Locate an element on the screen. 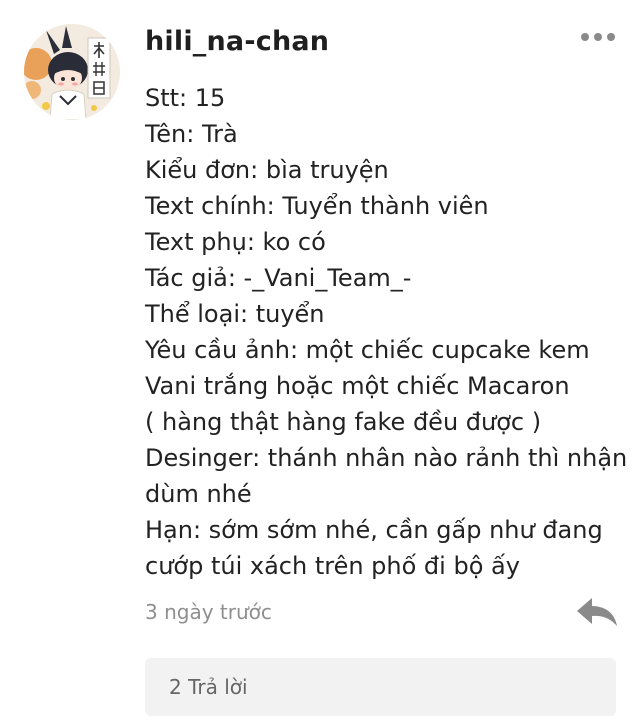 The height and width of the screenshot is (727, 640). reply-arrow-icon is located at coordinates (597, 612).